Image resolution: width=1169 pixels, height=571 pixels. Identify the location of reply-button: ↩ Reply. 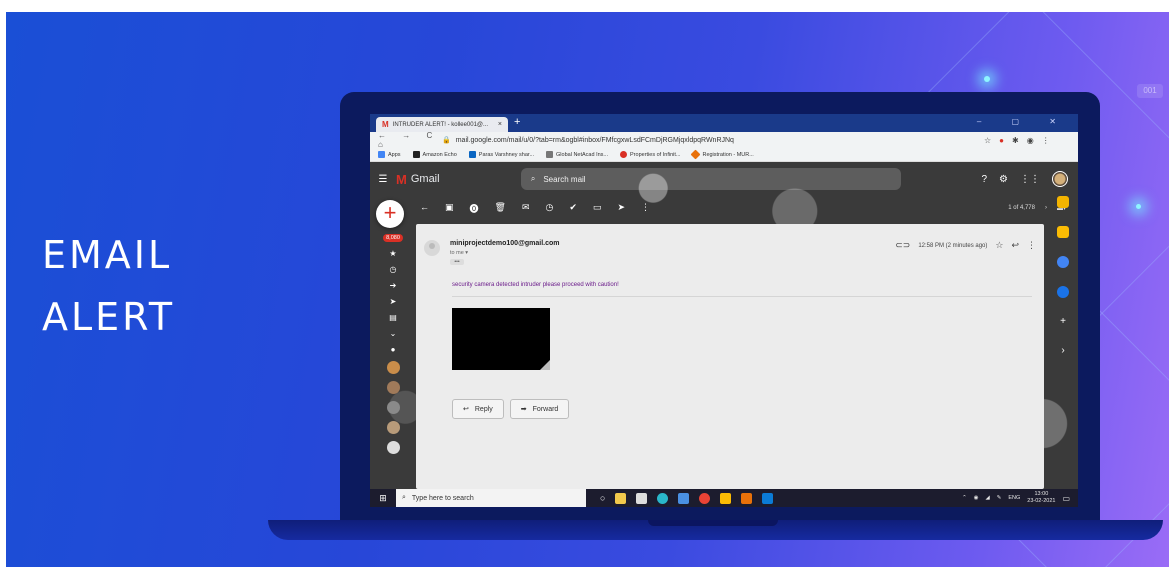
(478, 409).